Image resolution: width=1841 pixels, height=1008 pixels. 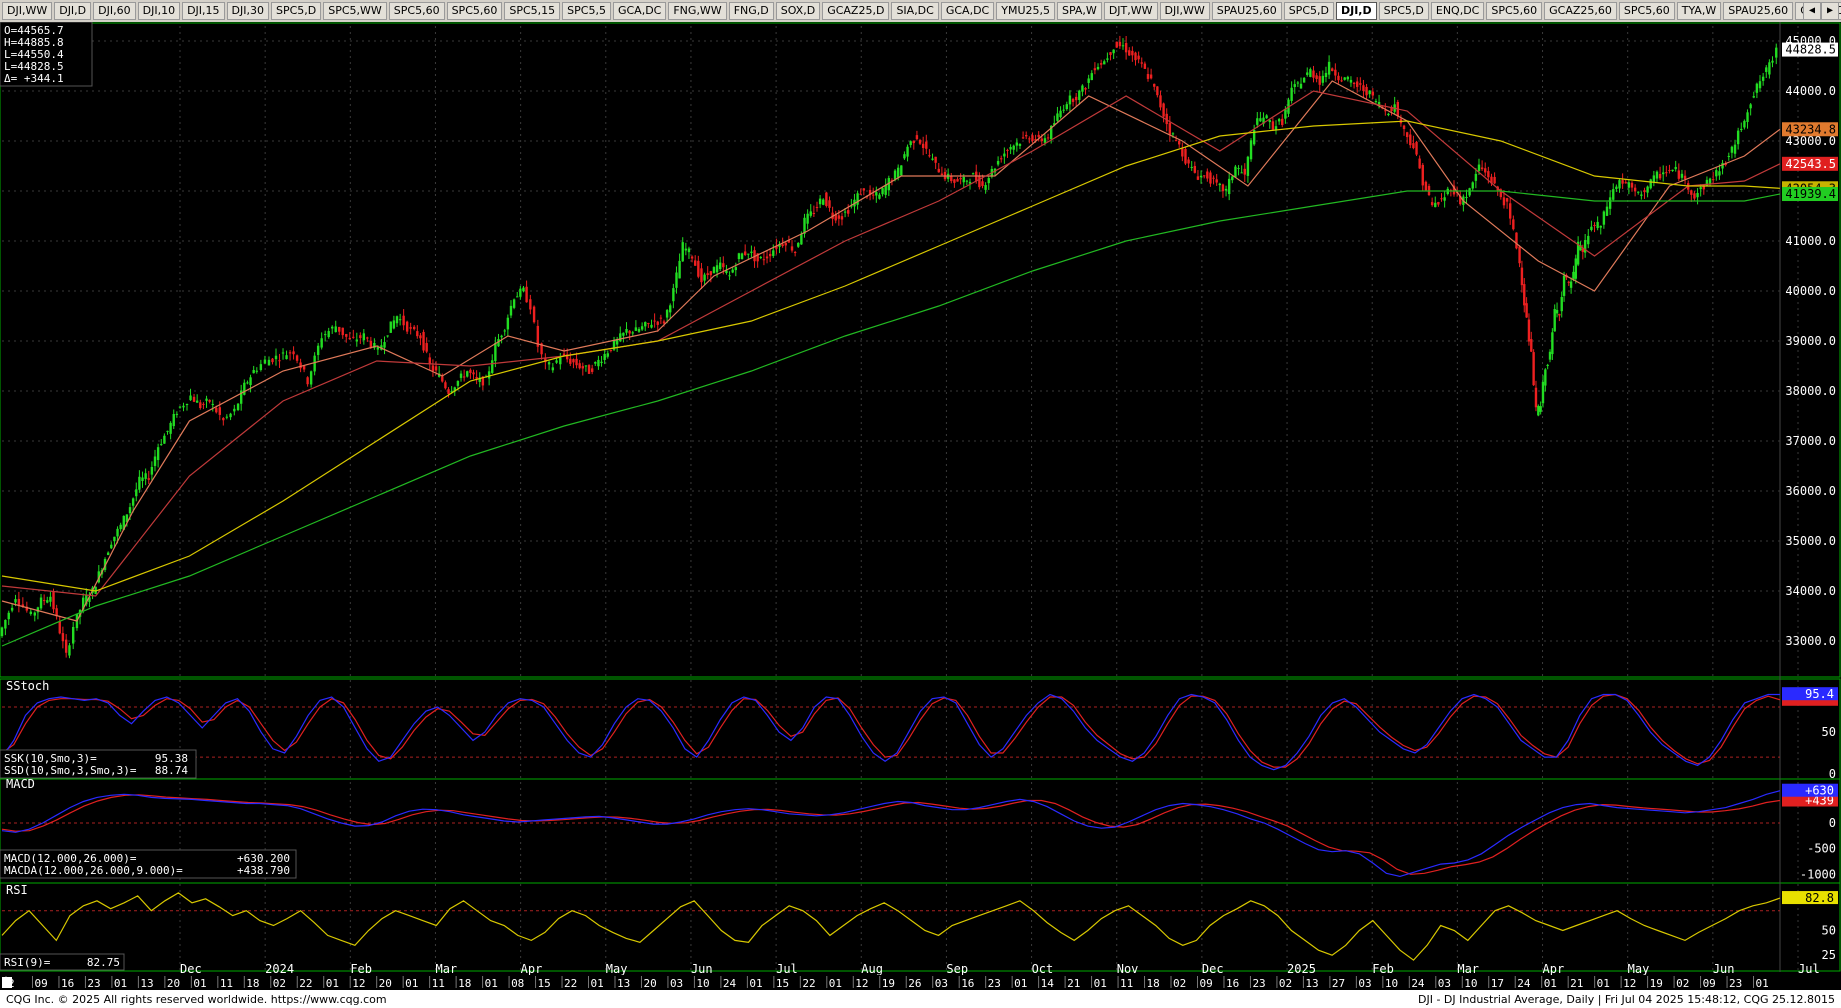 What do you see at coordinates (203, 11) in the screenshot?
I see `tab-dji-15: DJI,15` at bounding box center [203, 11].